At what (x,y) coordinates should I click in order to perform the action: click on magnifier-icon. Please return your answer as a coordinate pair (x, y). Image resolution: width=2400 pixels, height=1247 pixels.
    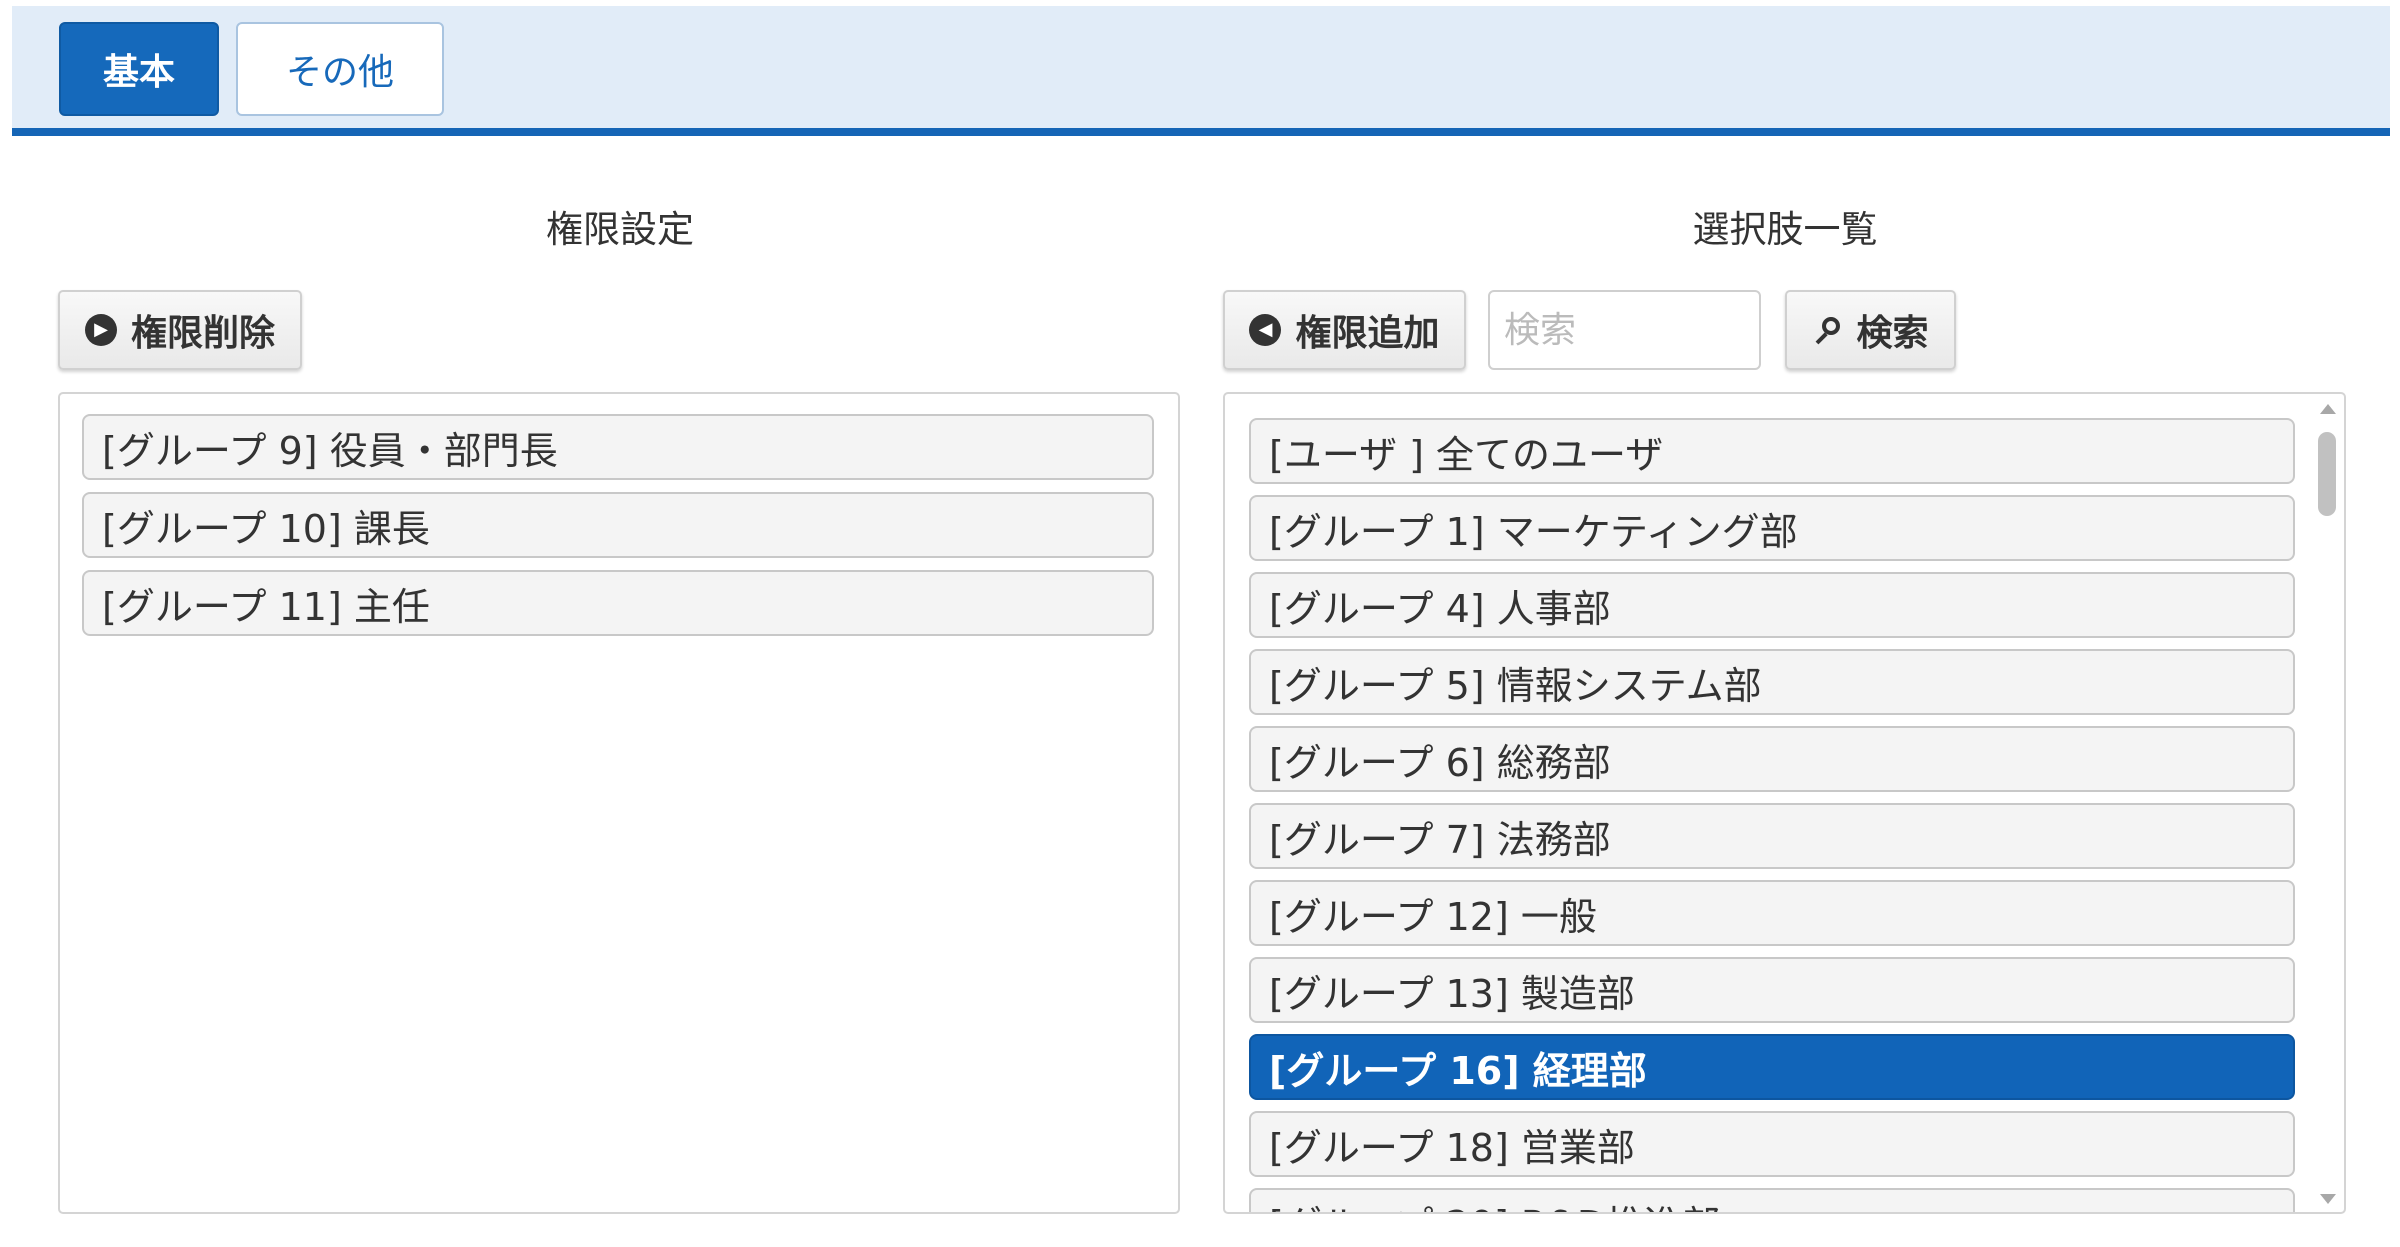
    Looking at the image, I should click on (1827, 330).